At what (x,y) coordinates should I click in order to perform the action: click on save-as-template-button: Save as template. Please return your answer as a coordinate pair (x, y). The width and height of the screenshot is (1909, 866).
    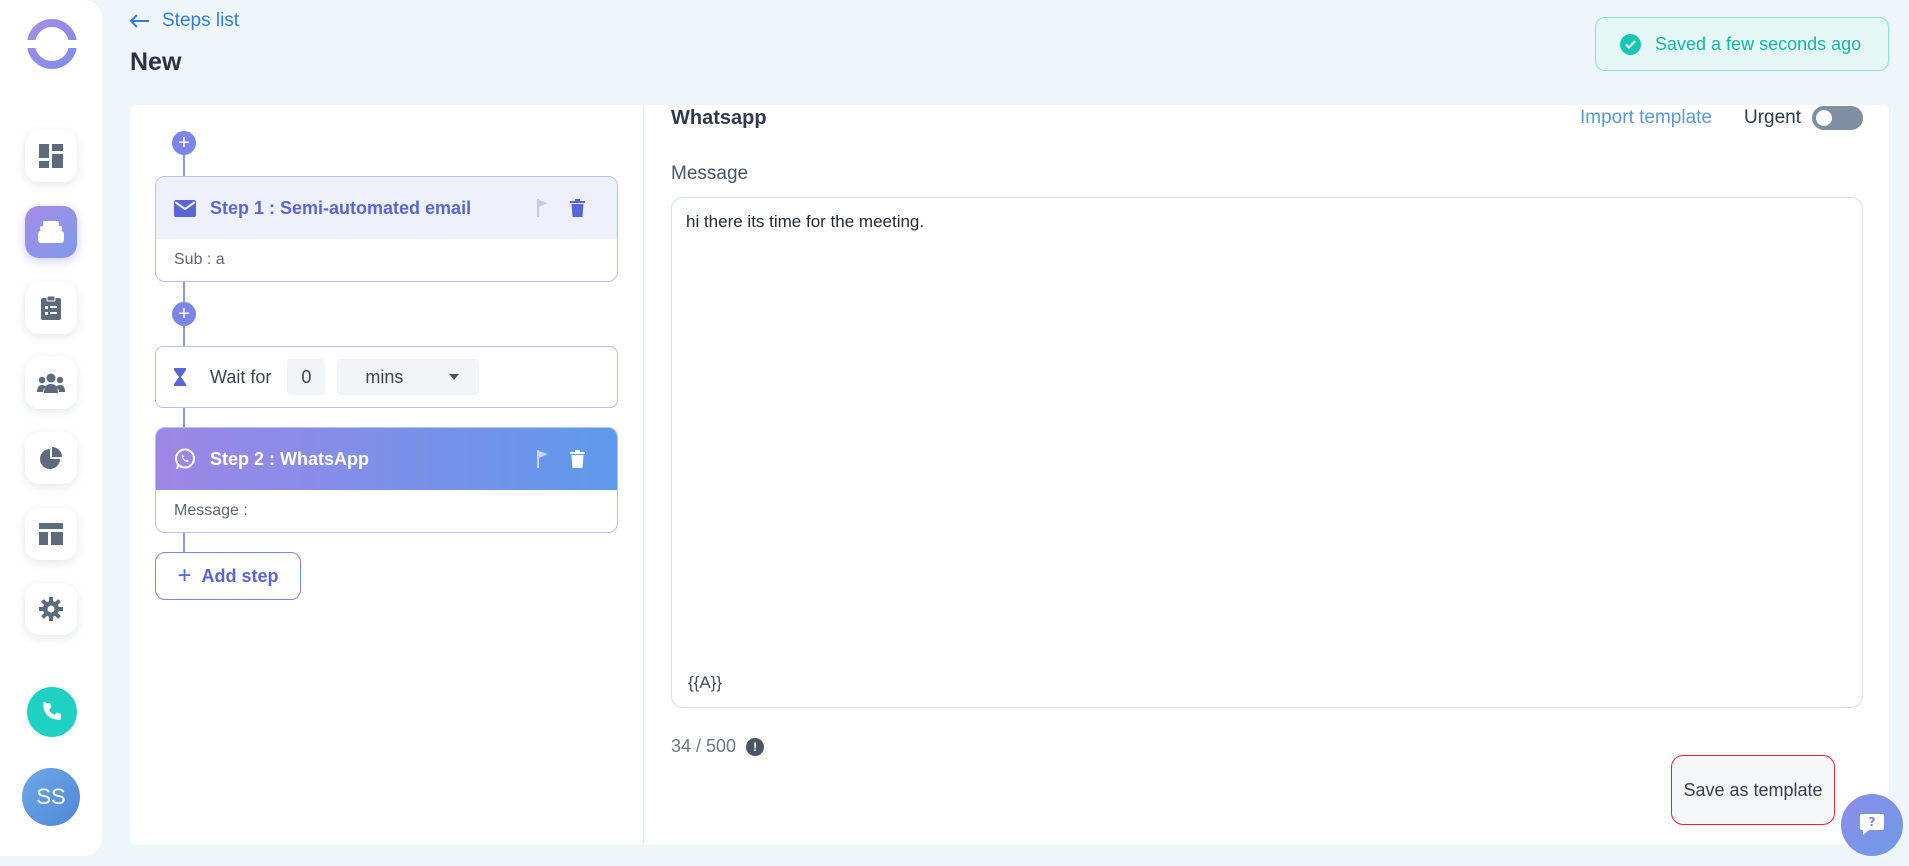
    Looking at the image, I should click on (1753, 790).